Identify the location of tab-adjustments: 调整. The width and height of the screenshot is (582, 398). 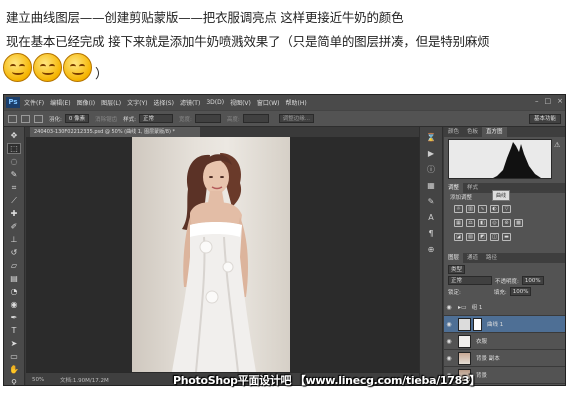
(454, 188).